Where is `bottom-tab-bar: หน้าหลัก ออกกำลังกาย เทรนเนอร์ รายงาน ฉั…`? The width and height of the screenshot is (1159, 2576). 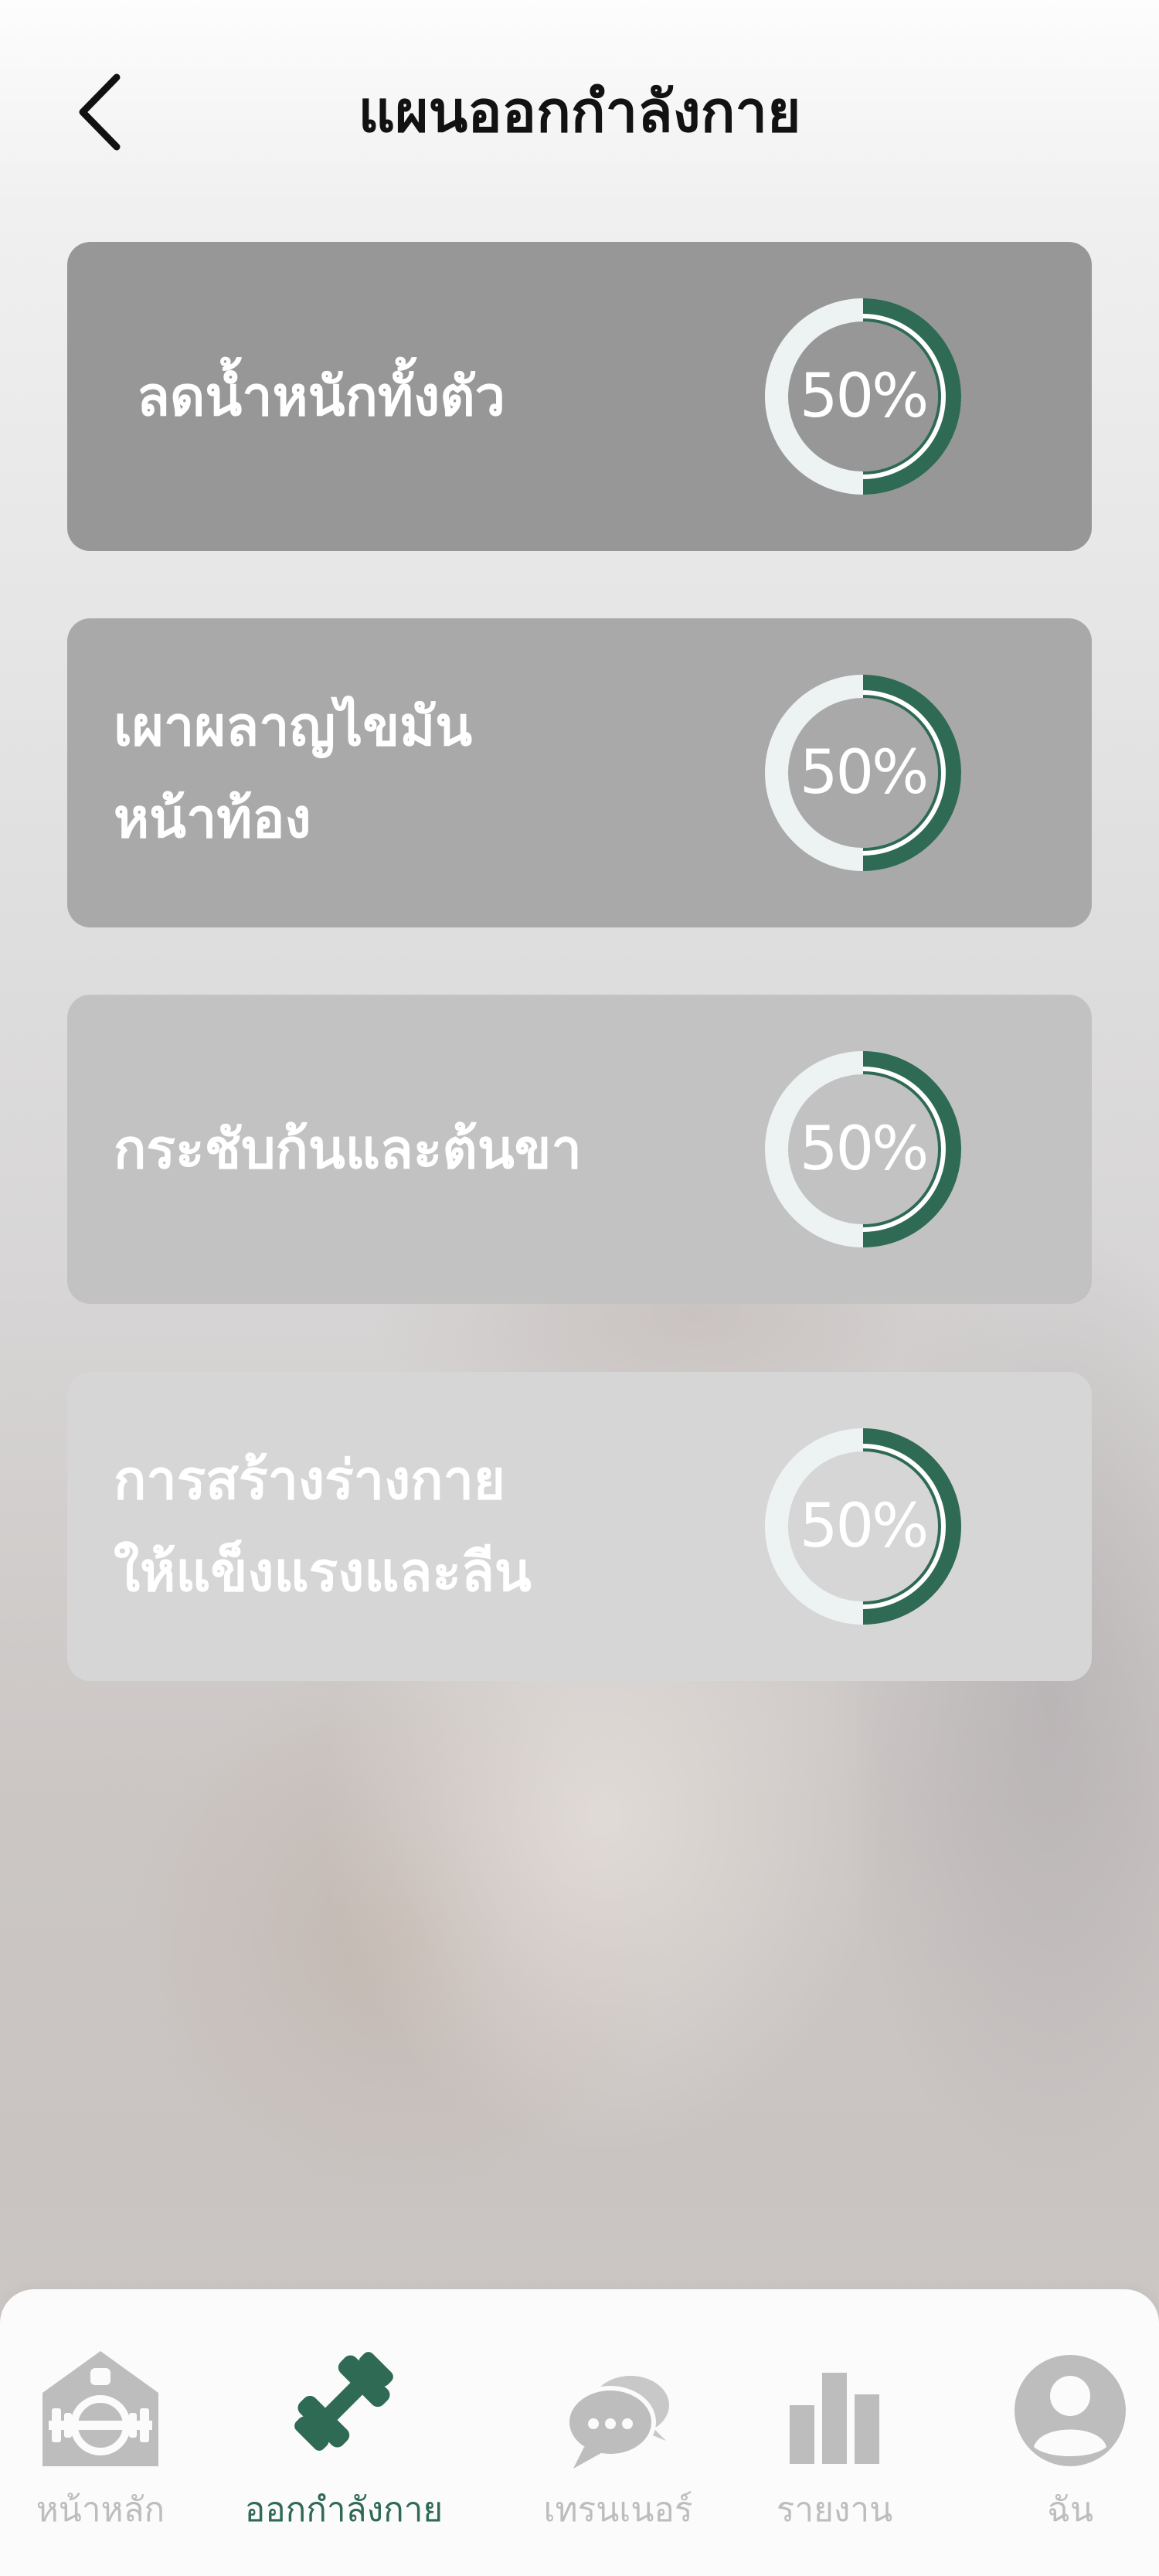
bottom-tab-bar: หน้าหลัก ออกกำลังกาย เทรนเนอร์ รายงาน ฉั… is located at coordinates (579, 2432).